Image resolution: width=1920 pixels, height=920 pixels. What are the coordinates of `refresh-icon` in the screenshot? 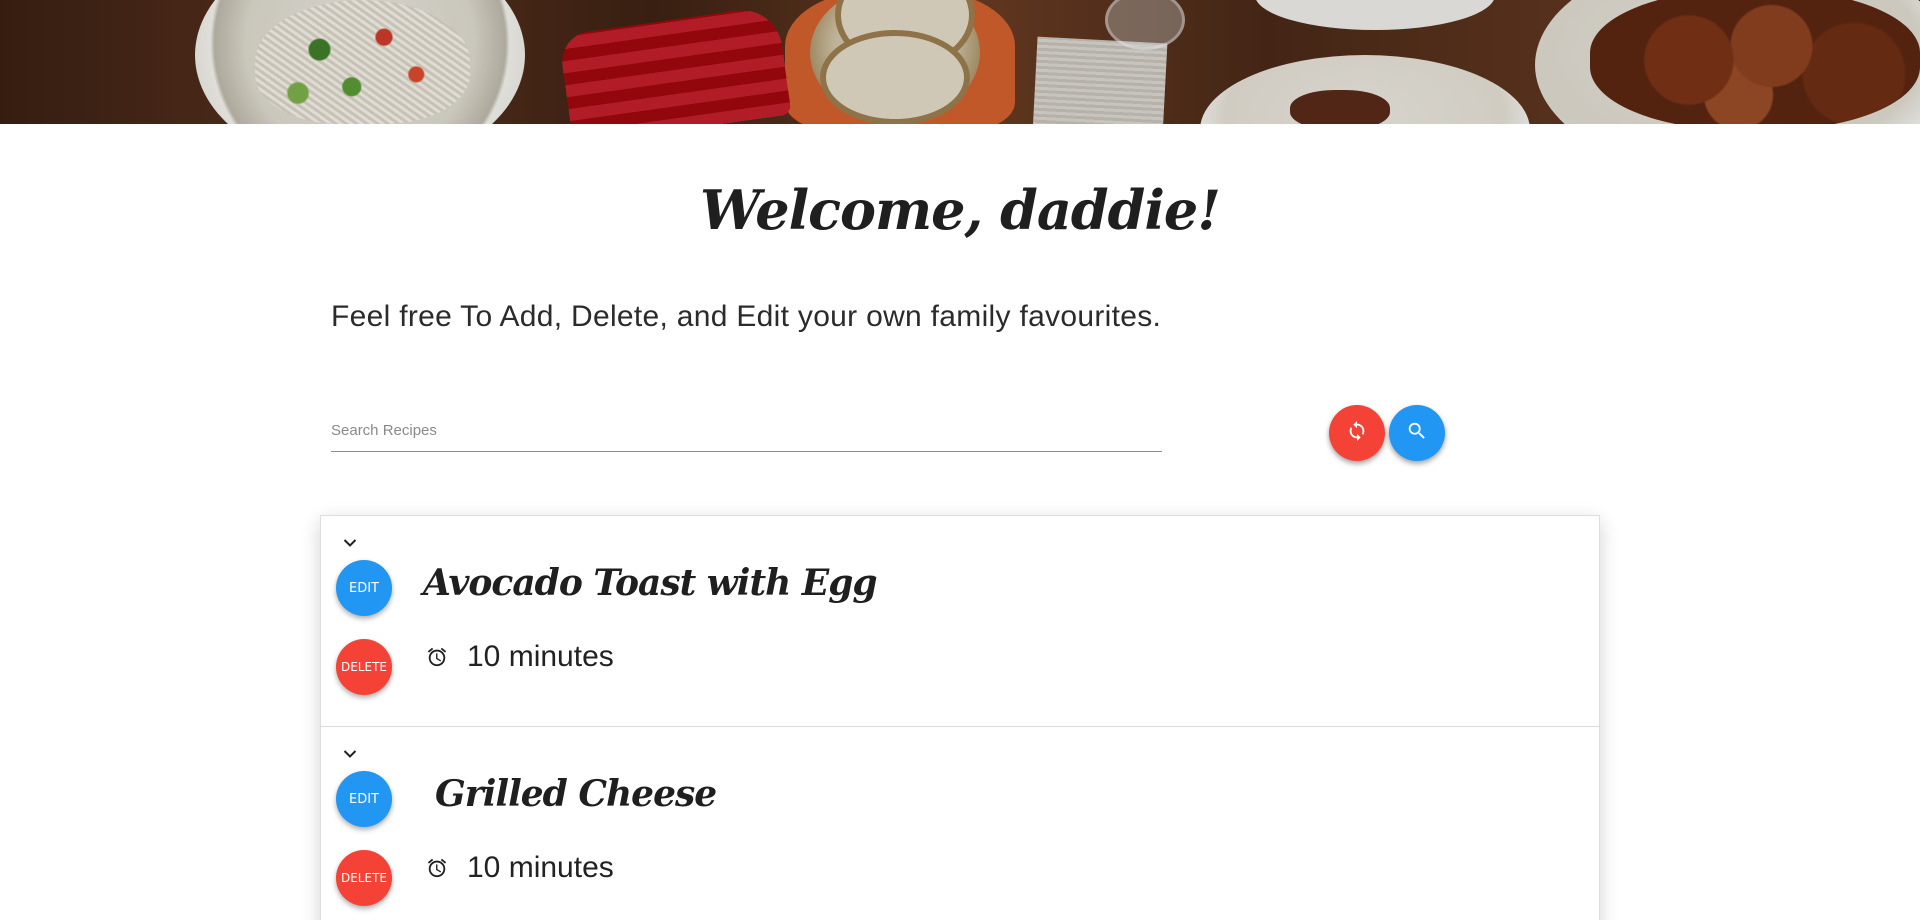 It's located at (1357, 433).